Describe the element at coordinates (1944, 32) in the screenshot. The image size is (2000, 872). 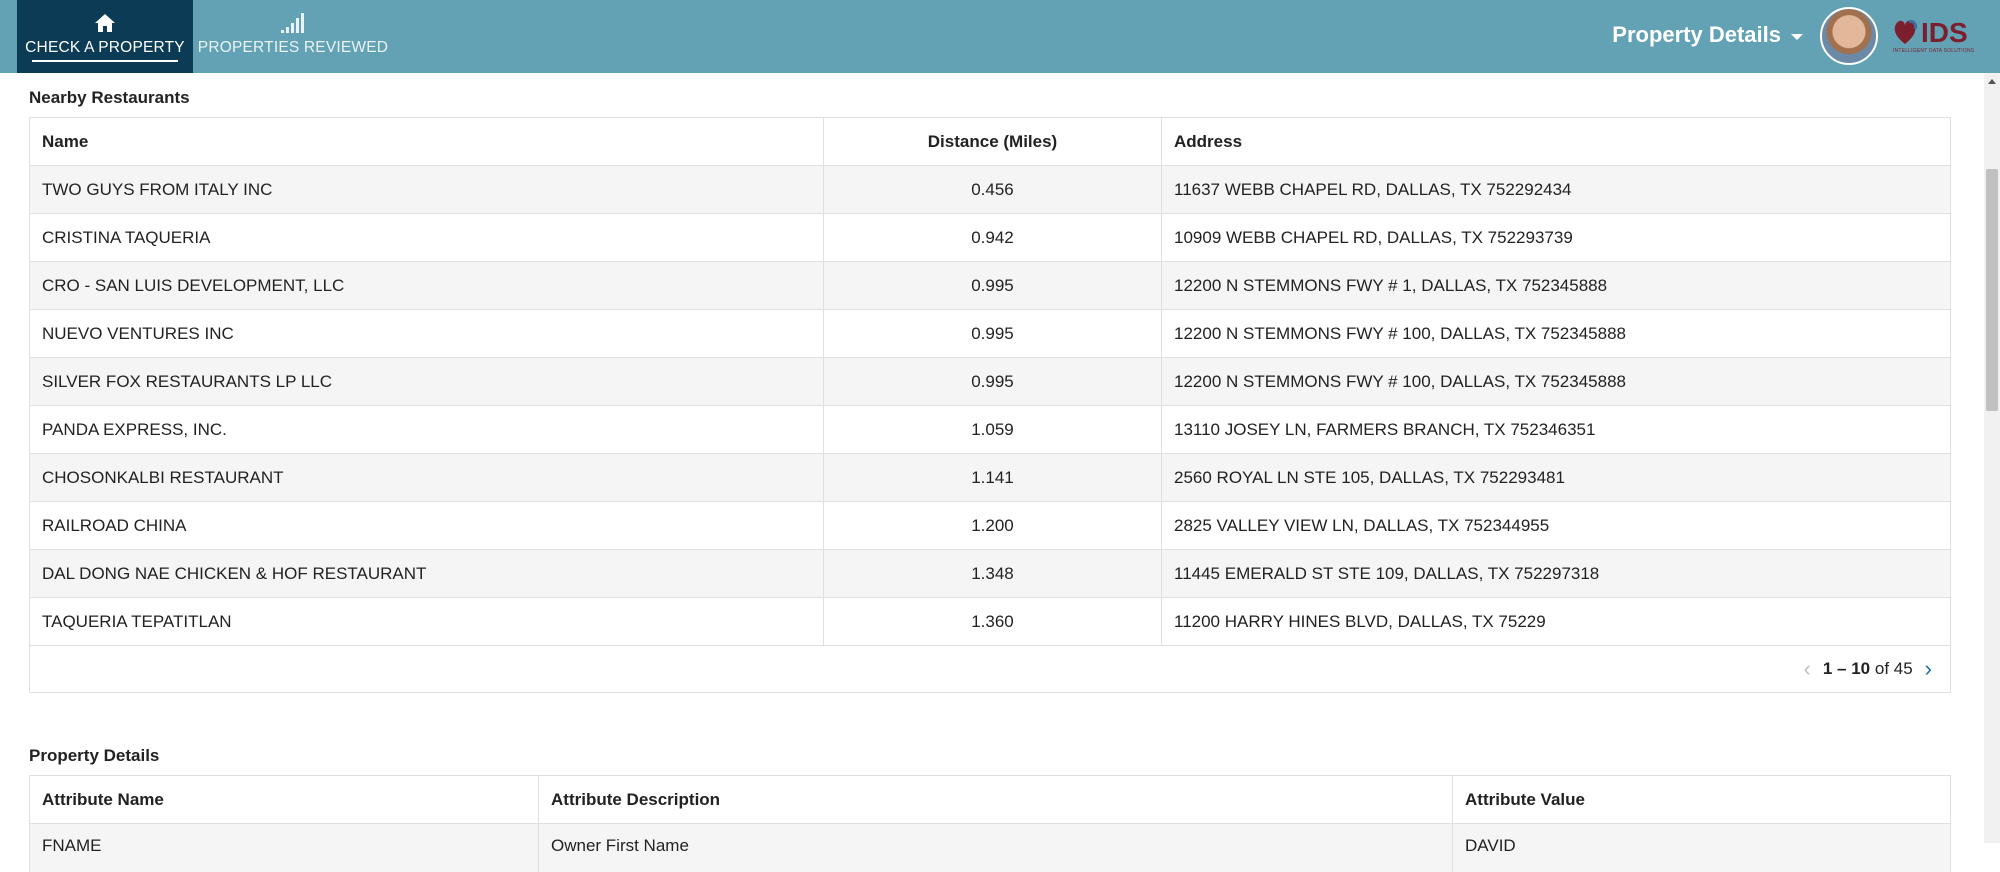
I see `svg-text: IDS` at that location.